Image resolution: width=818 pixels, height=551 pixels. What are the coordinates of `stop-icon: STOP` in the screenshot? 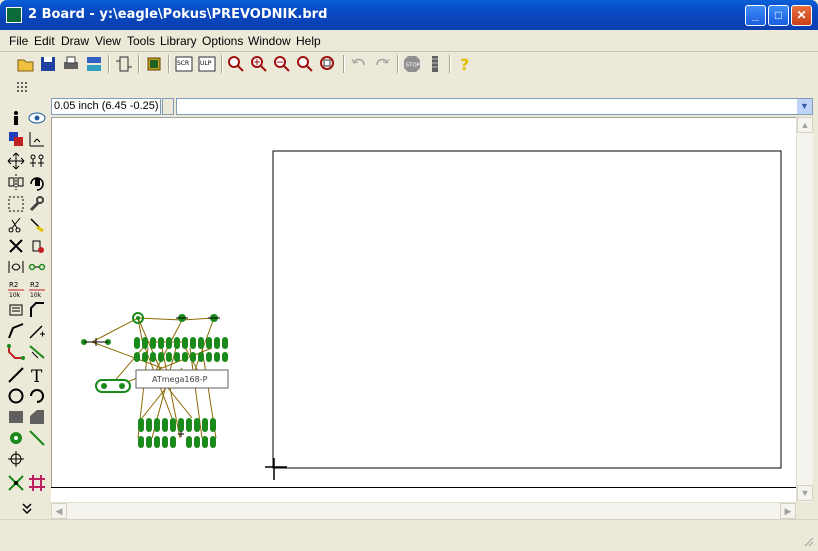 It's located at (412, 64).